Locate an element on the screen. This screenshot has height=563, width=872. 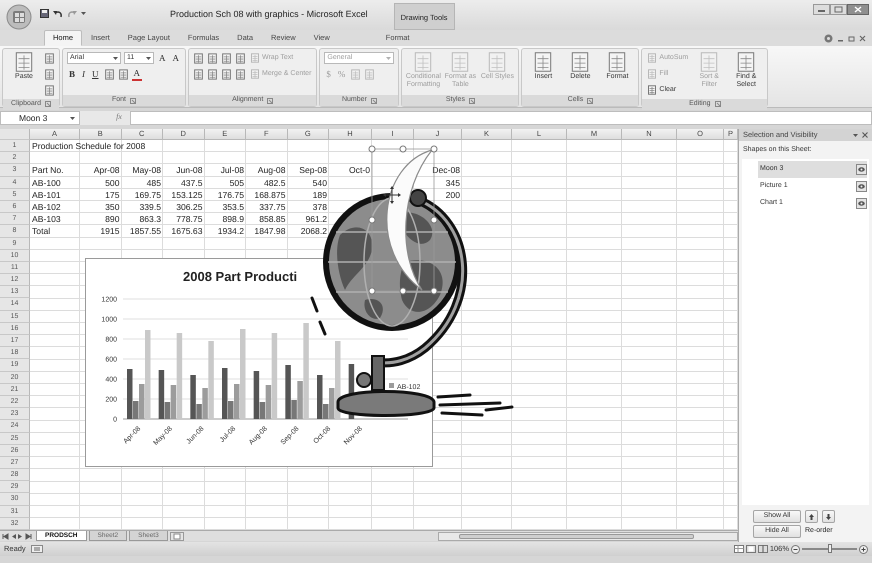
chart-title: 2008 Part Producti is located at coordinates (240, 276).